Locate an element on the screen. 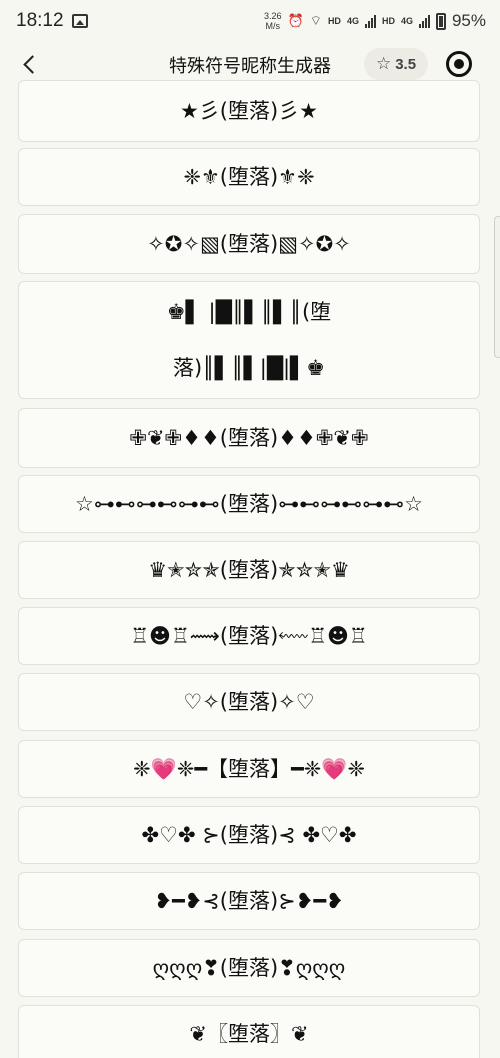 The height and width of the screenshot is (1058, 500). nickname-card: ❥━❥⊰(堕落)⊱❥━❥ is located at coordinates (249, 901).